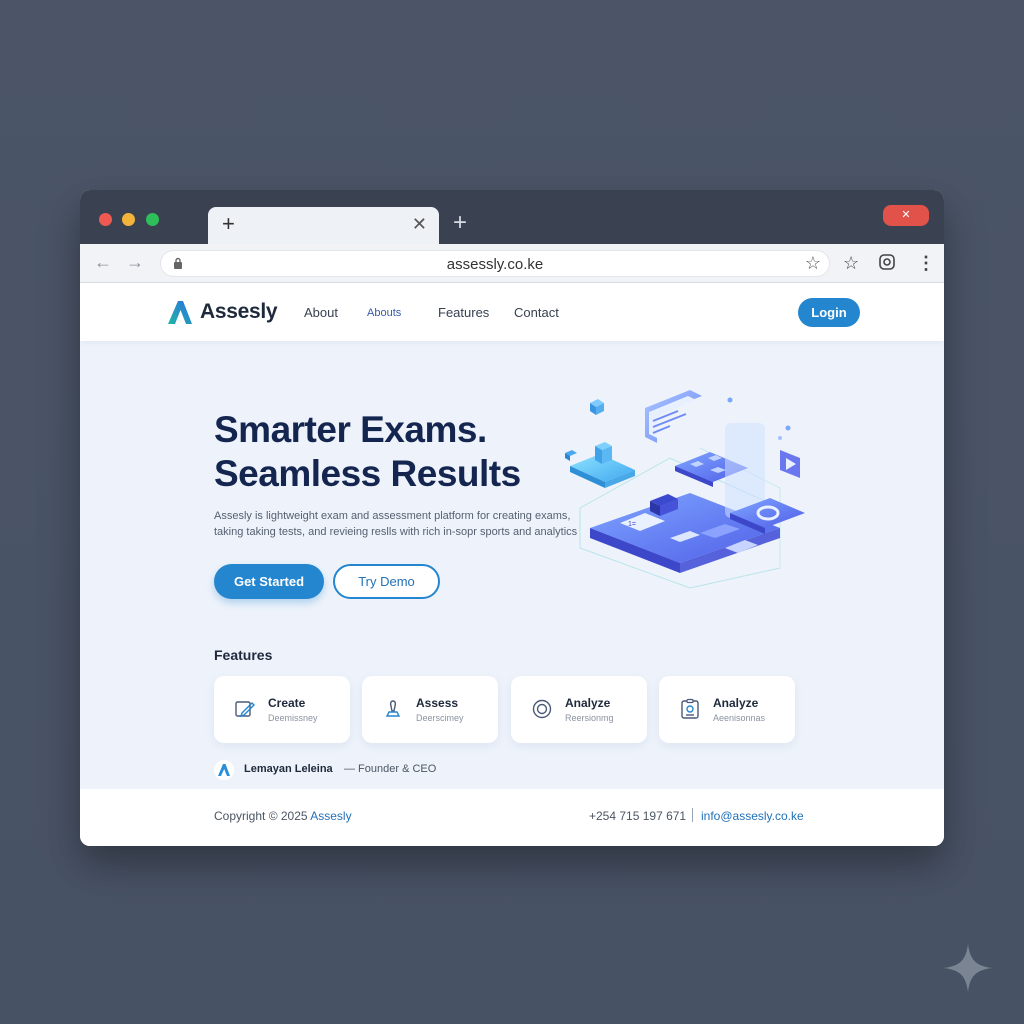 Image resolution: width=1024 pixels, height=1024 pixels. I want to click on feature-card-assess: Assess Deerscimey, so click(430, 709).